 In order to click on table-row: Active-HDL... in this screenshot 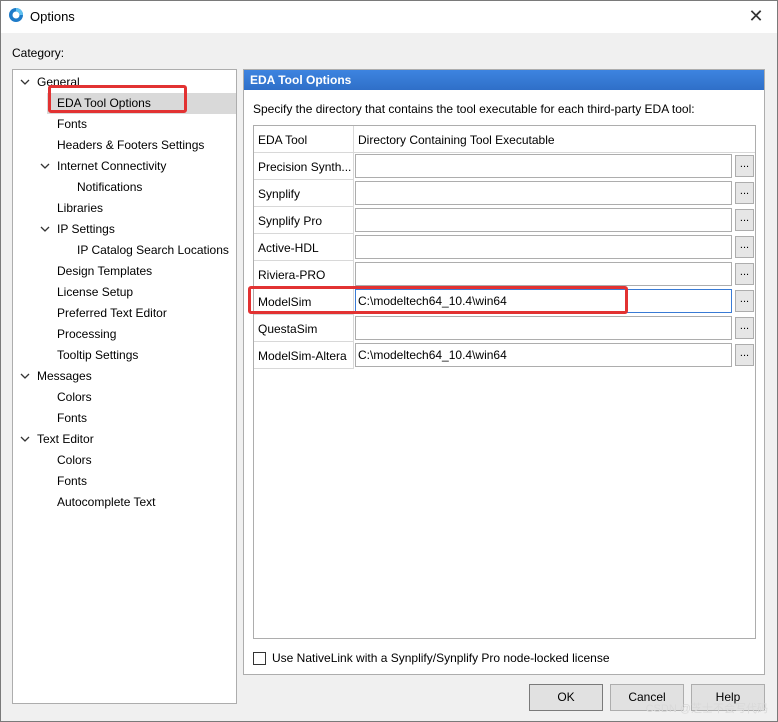, I will do `click(504, 247)`.